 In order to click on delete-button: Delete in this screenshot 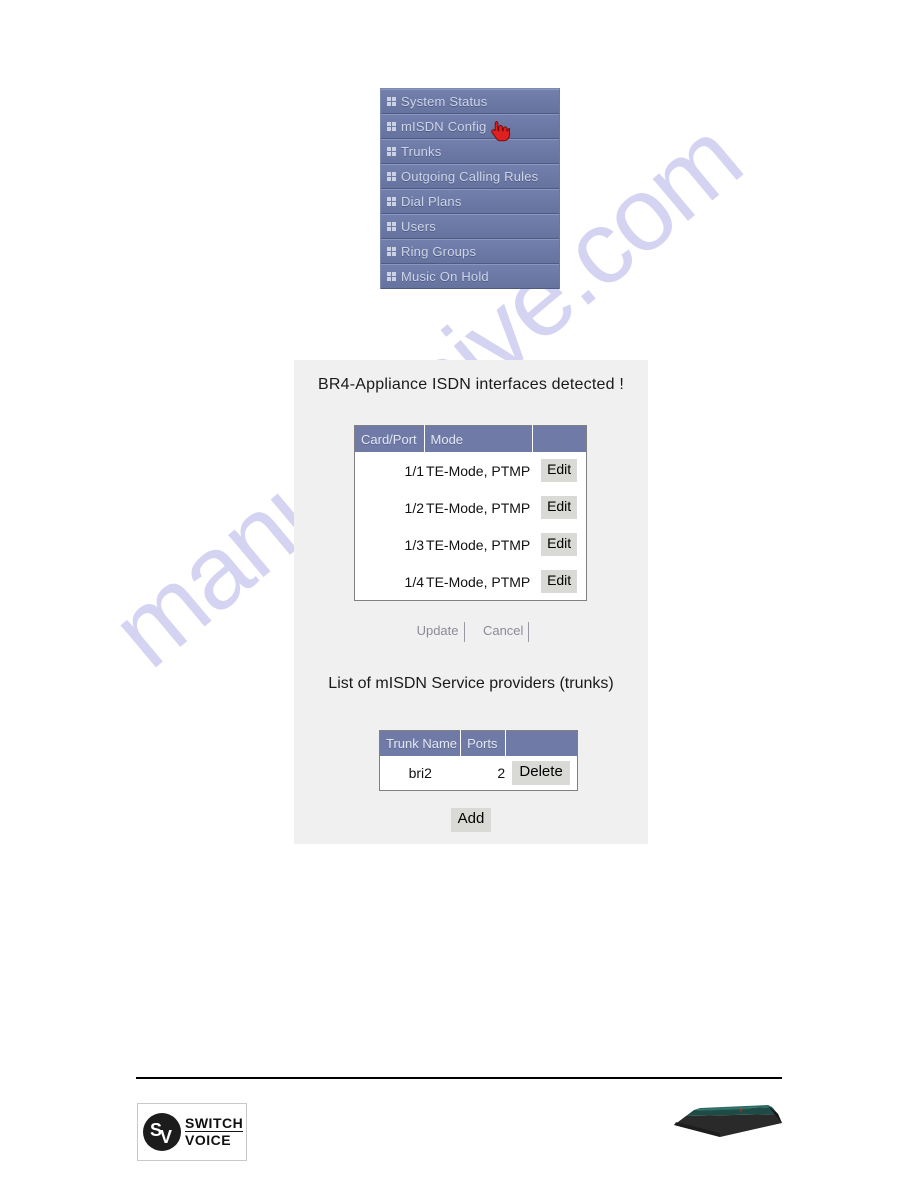, I will do `click(541, 773)`.